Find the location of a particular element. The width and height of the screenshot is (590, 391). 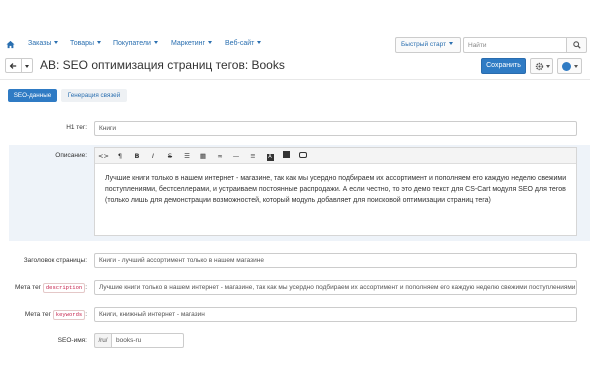

globe-icon is located at coordinates (566, 66).